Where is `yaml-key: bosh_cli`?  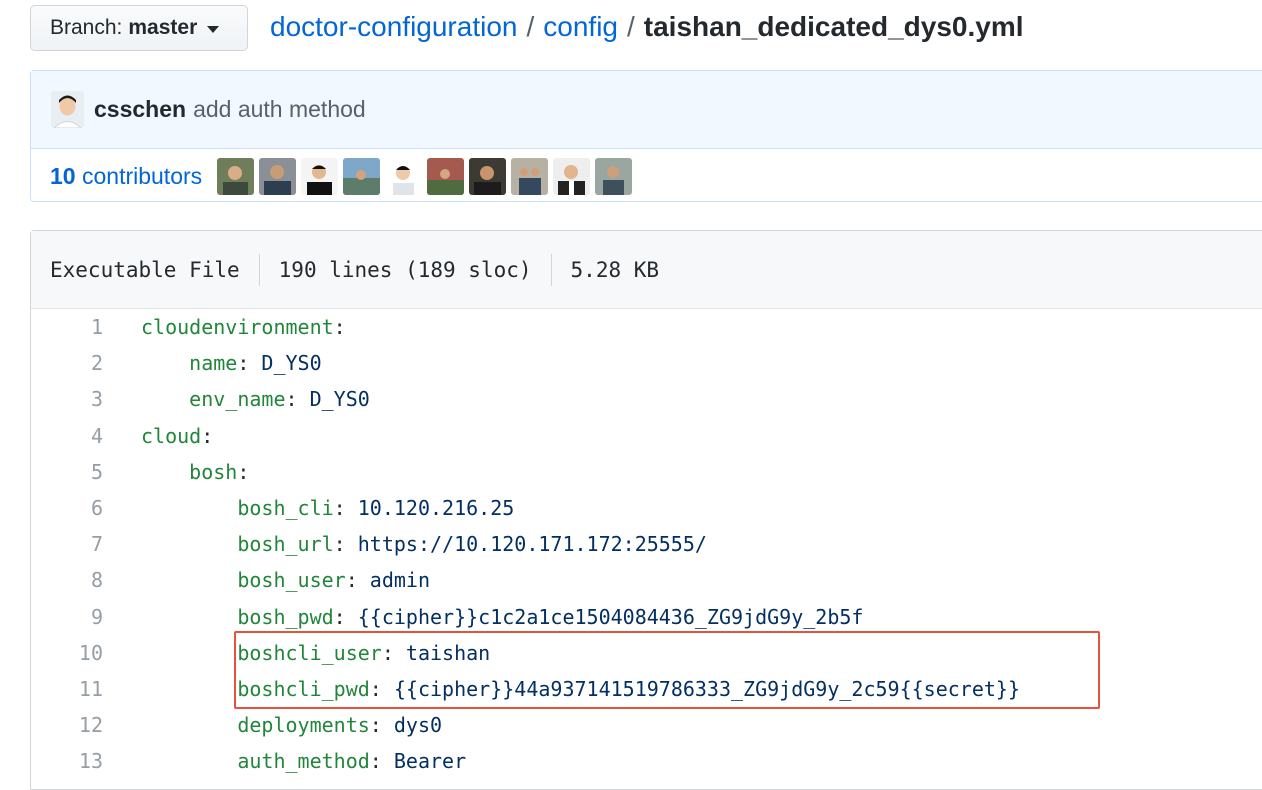 yaml-key: bosh_cli is located at coordinates (285, 508).